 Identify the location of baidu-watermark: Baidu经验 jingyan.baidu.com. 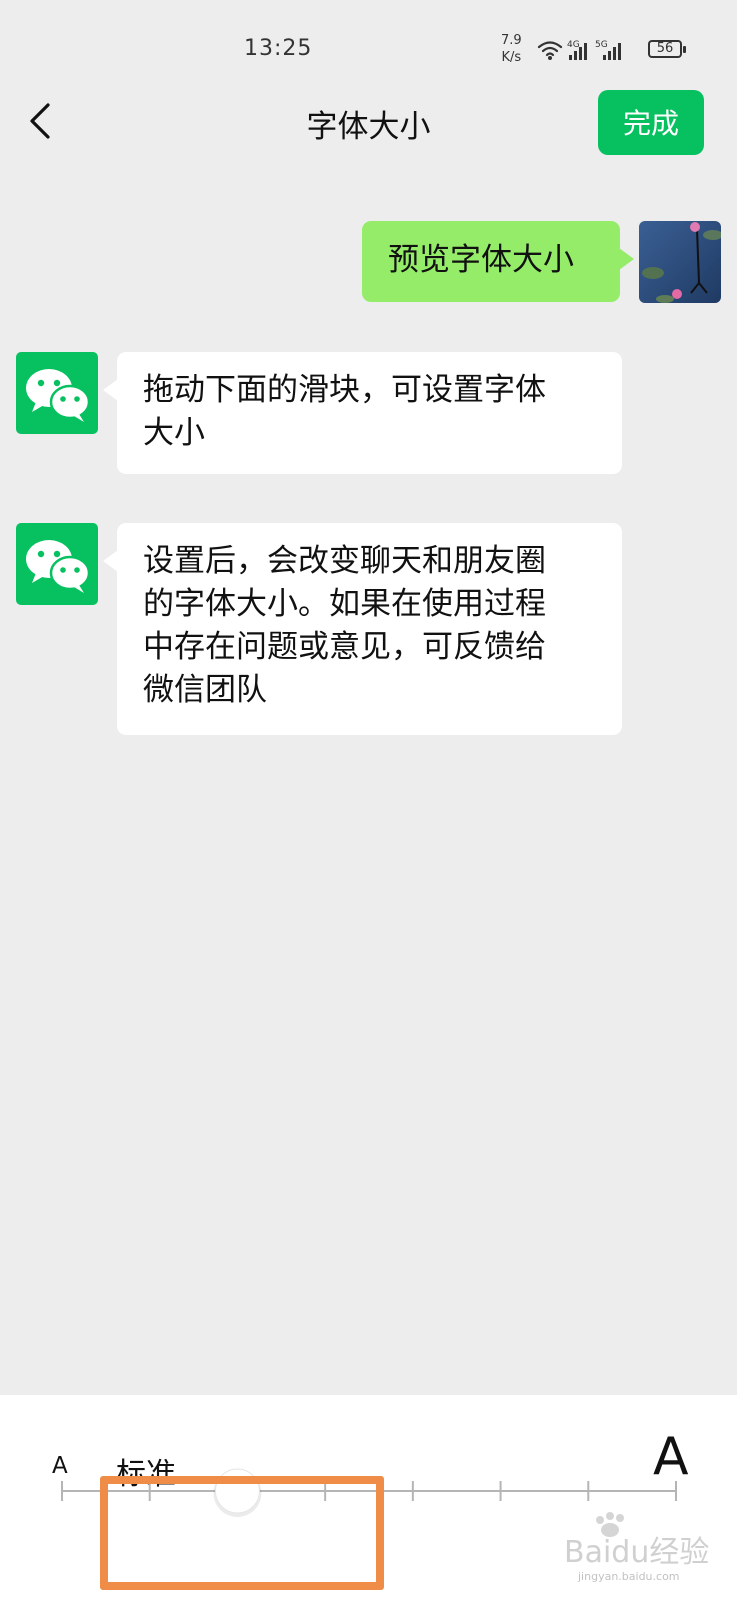
(636, 1547).